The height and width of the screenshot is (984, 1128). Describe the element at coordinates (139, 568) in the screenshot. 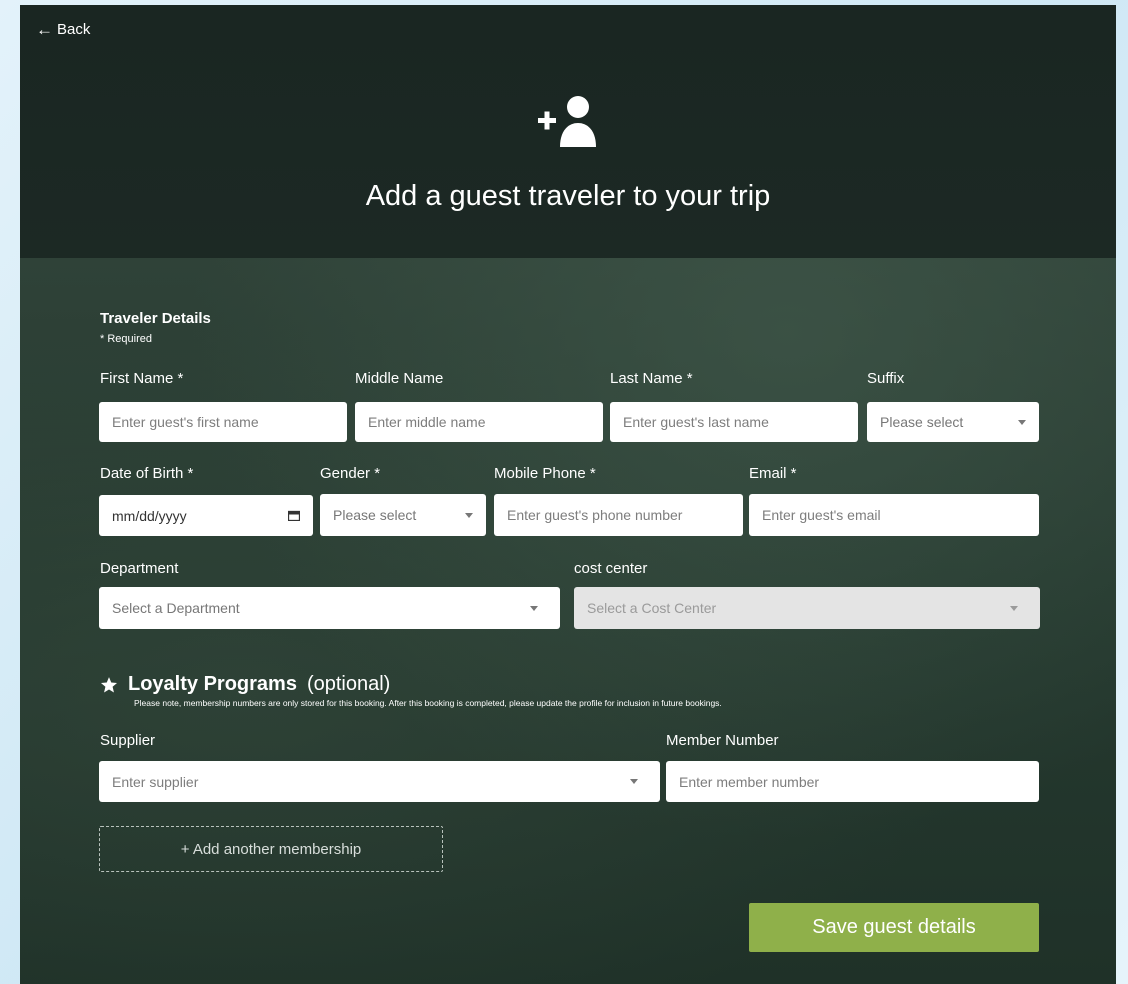

I see `department-label: Department` at that location.